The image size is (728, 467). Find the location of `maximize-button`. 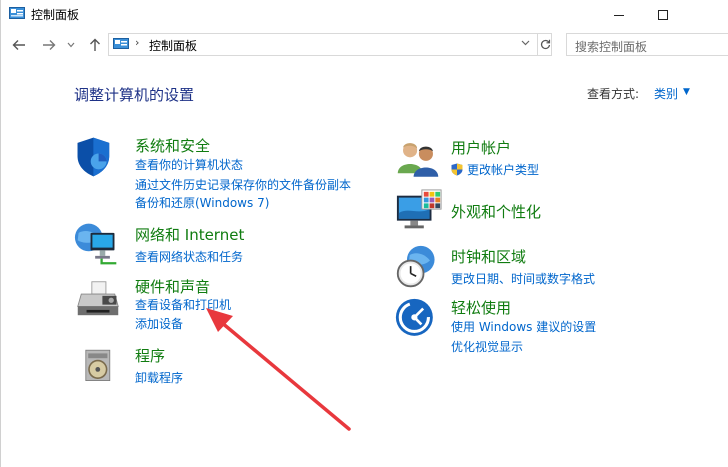

maximize-button is located at coordinates (663, 15).